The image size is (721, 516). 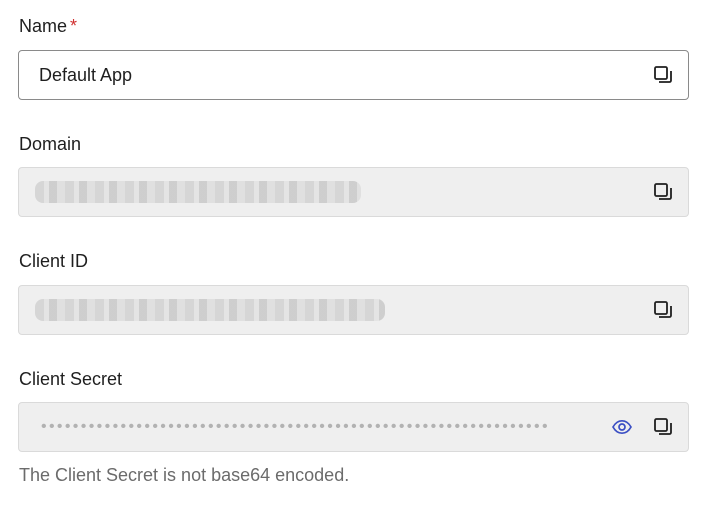 What do you see at coordinates (54, 261) in the screenshot?
I see `client-id-label: Client ID` at bounding box center [54, 261].